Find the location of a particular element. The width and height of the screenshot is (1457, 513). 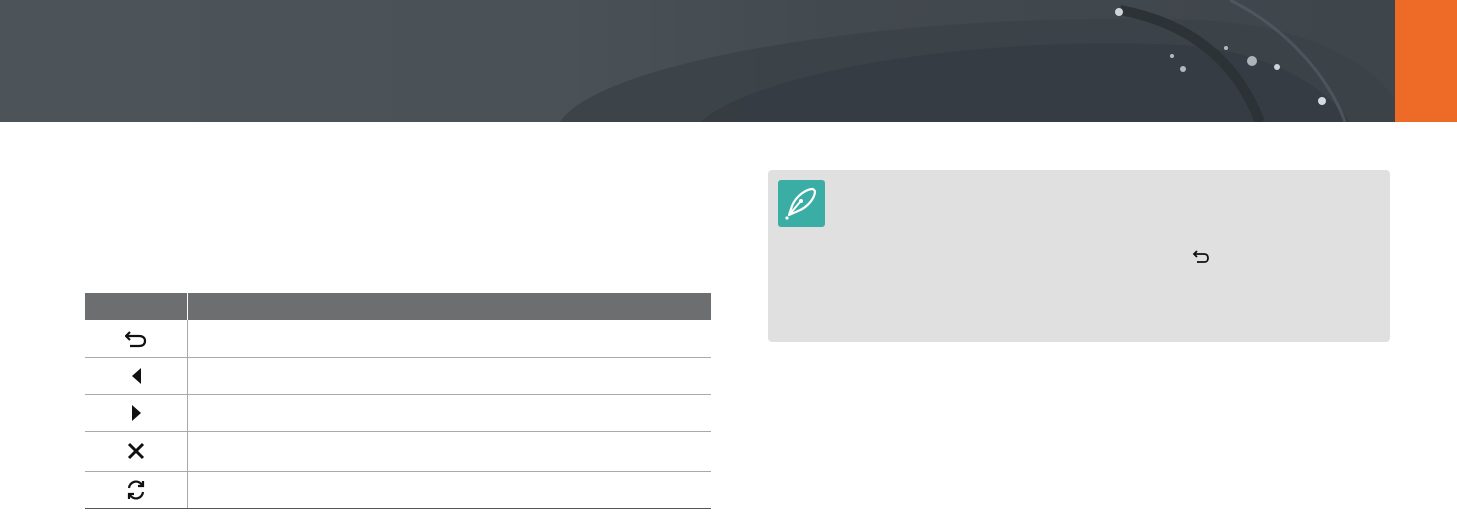

table-header-icon is located at coordinates (136, 306).